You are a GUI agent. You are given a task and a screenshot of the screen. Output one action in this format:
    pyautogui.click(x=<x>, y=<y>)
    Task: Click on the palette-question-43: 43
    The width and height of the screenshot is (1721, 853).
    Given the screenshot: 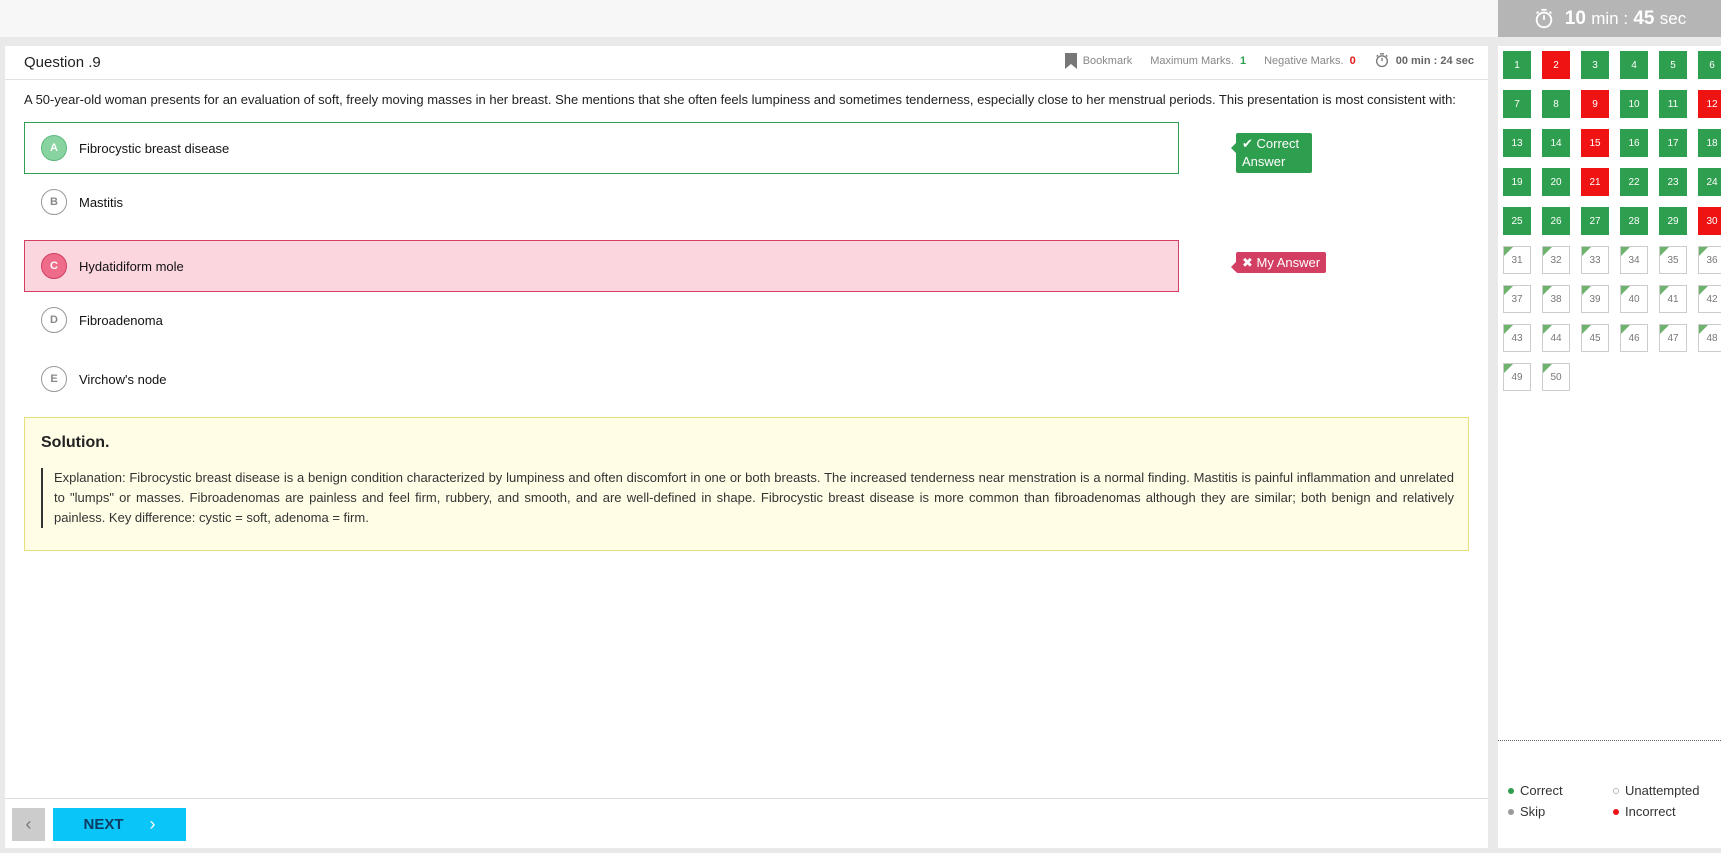 What is the action you would take?
    pyautogui.click(x=1517, y=338)
    